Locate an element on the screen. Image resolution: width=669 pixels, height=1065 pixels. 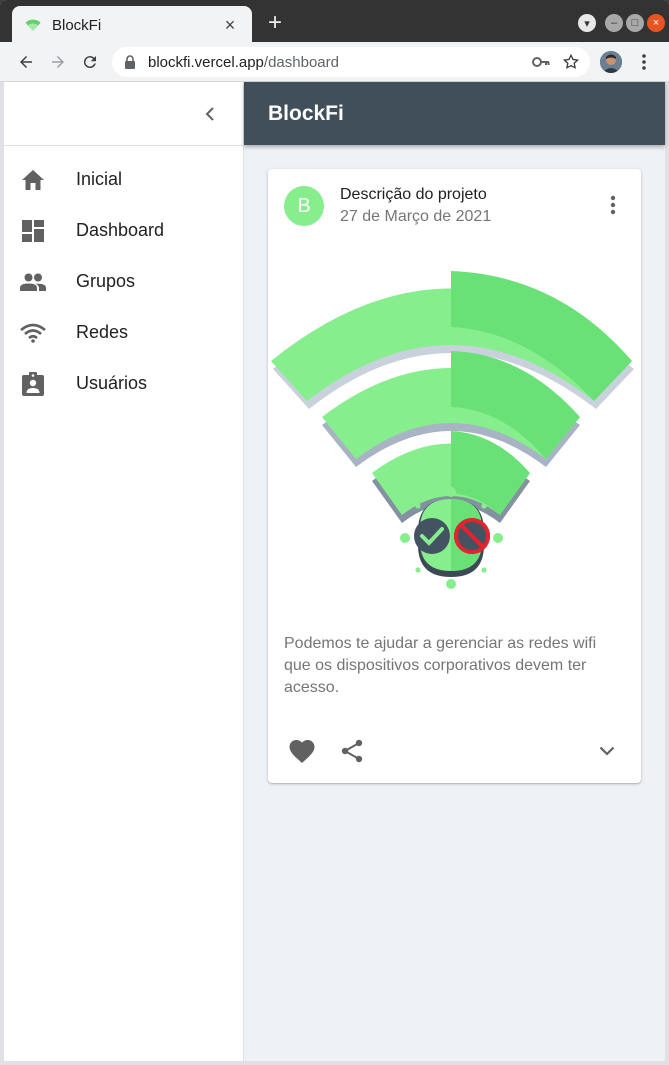
tab-title: BlockFi is located at coordinates (77, 25).